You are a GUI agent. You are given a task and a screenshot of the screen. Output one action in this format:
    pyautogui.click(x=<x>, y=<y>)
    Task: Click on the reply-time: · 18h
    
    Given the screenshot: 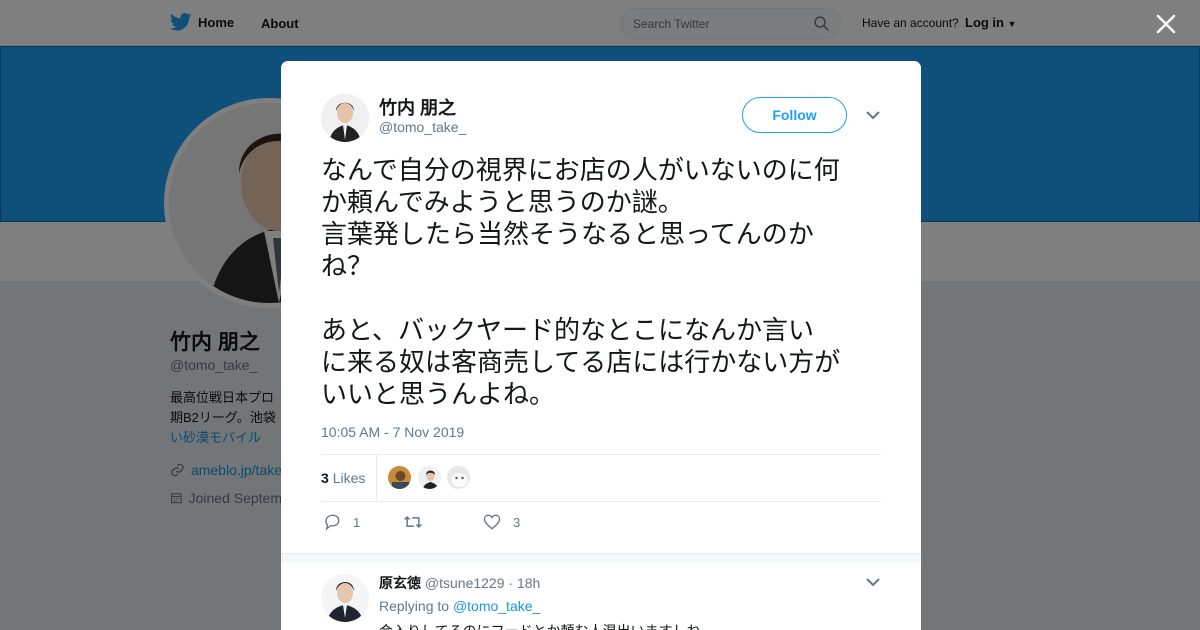 What is the action you would take?
    pyautogui.click(x=524, y=583)
    